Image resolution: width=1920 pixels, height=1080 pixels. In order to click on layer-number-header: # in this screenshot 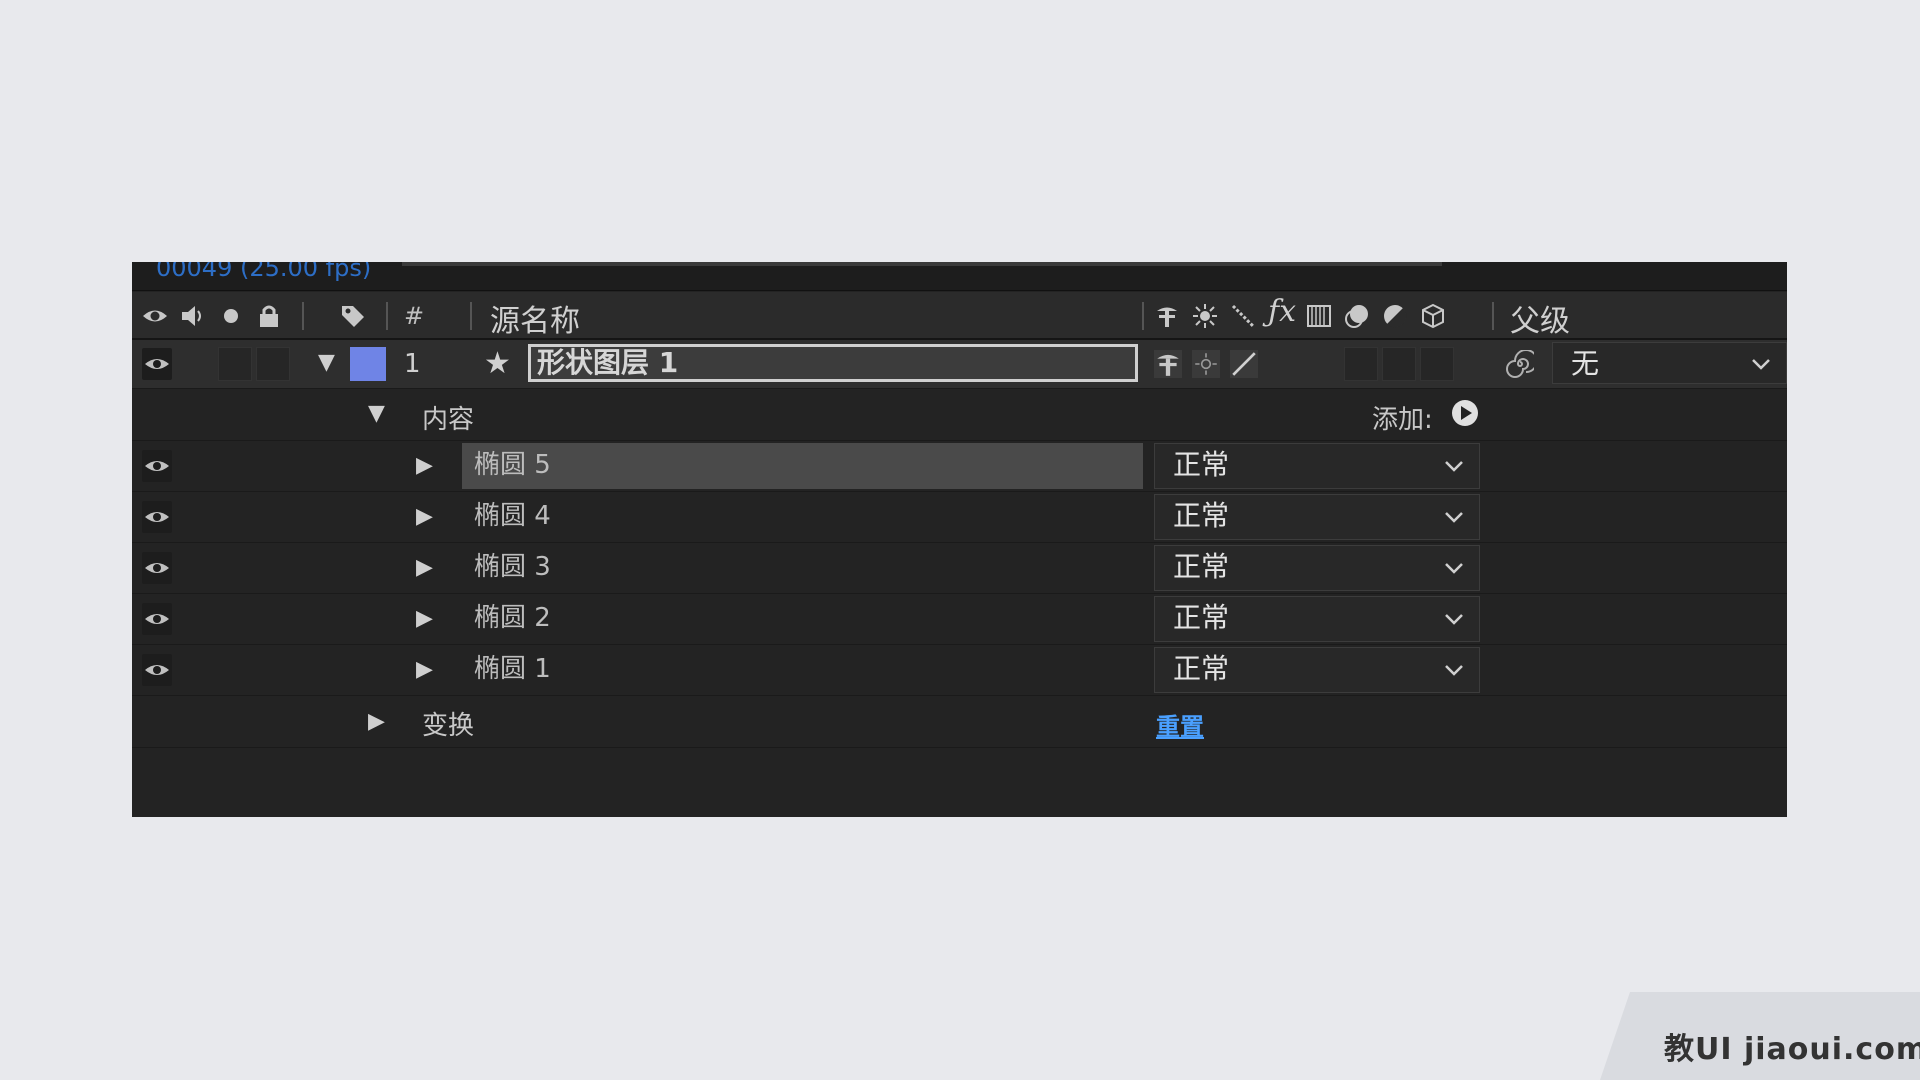, I will do `click(414, 316)`.